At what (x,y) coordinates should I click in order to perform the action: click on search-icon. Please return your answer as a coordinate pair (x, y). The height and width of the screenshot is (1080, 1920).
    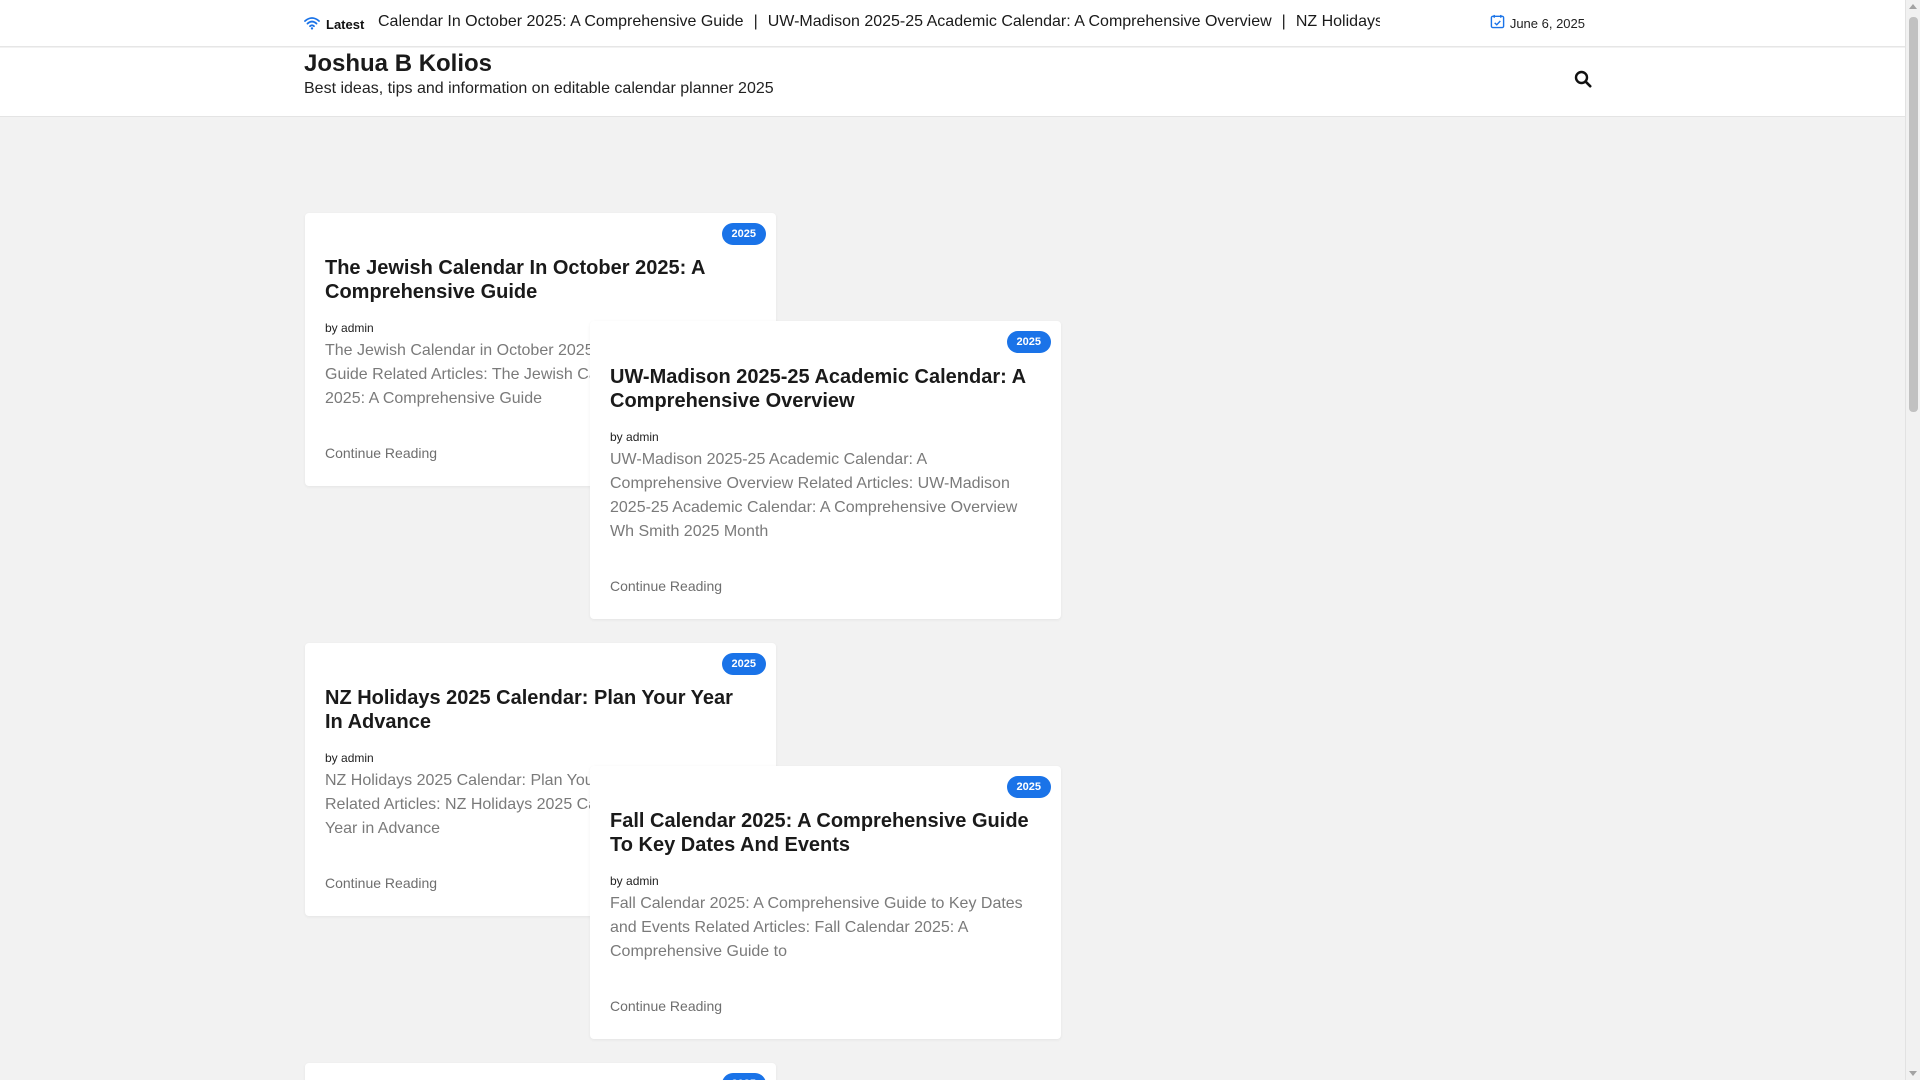
    Looking at the image, I should click on (1583, 81).